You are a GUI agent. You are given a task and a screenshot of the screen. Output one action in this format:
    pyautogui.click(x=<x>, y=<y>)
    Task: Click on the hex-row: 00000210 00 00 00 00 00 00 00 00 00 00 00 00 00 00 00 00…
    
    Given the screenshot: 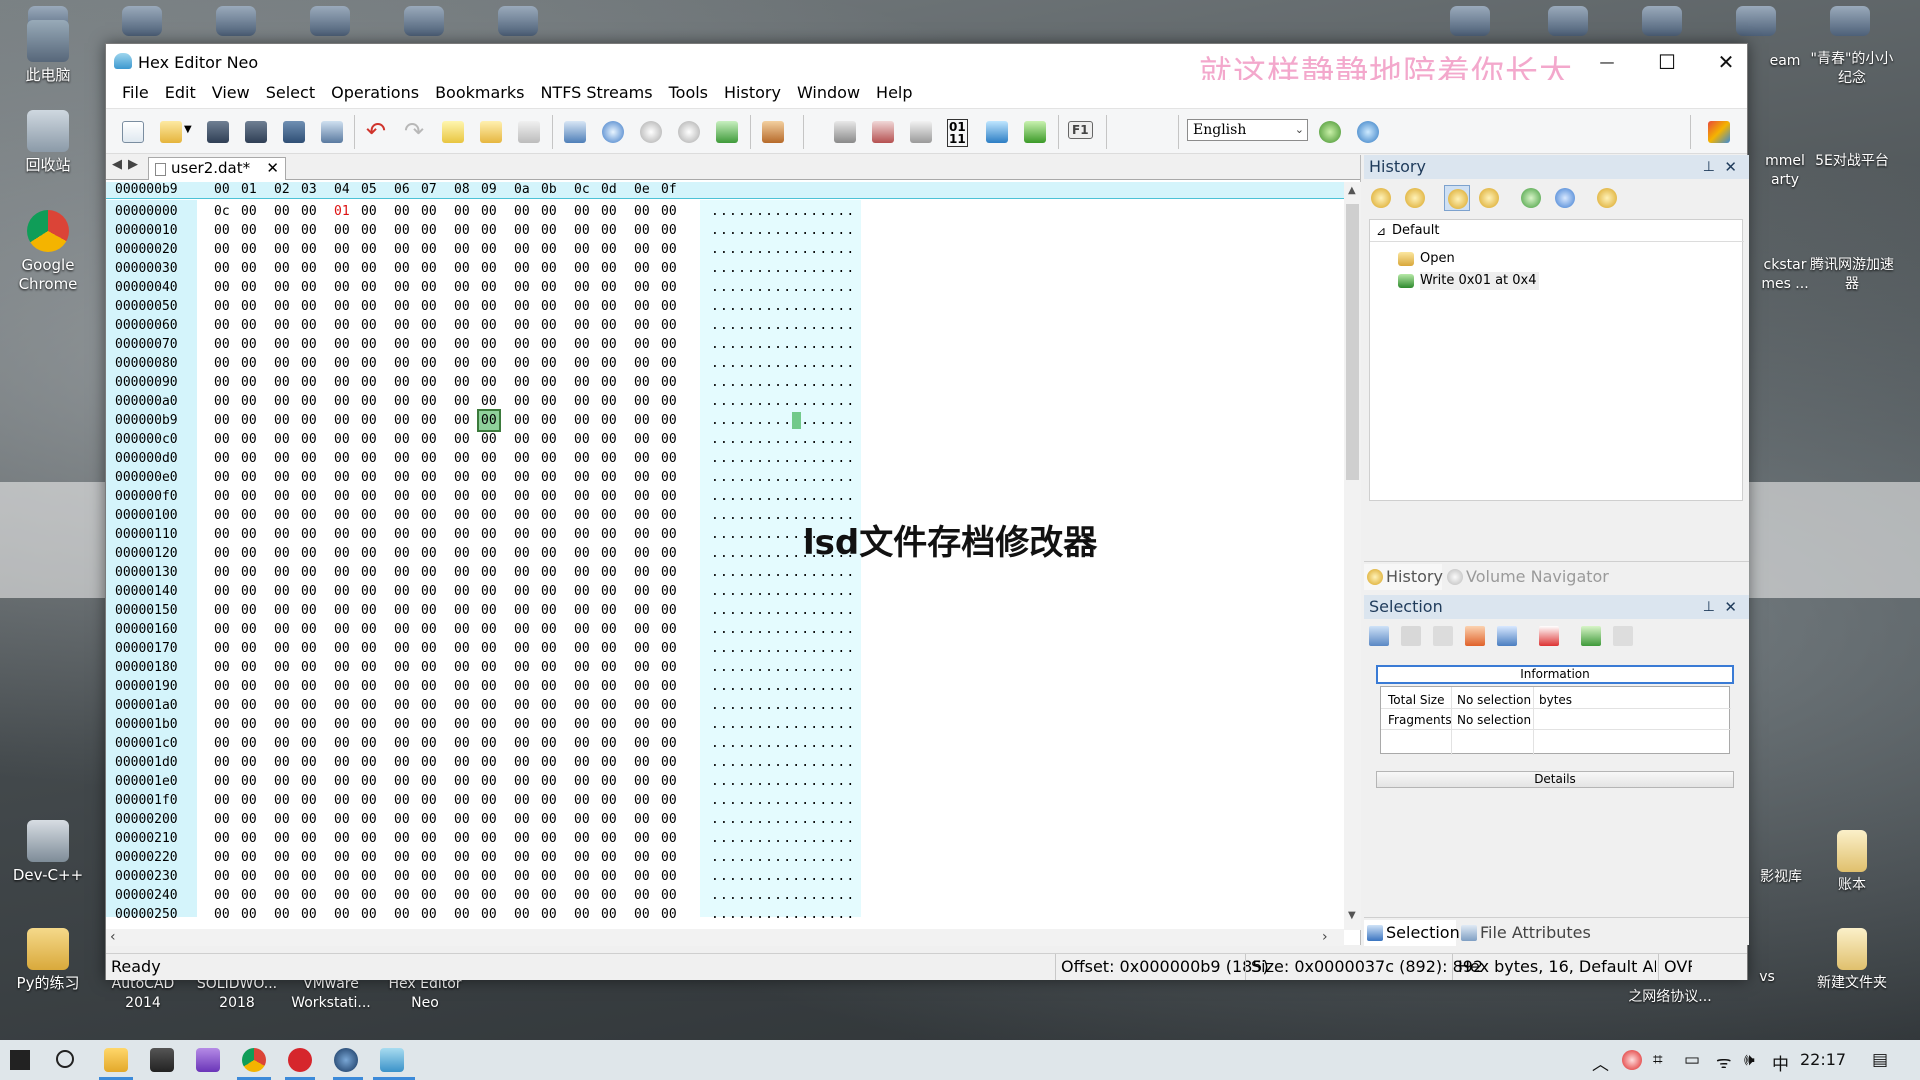 What is the action you would take?
    pyautogui.click(x=486, y=838)
    